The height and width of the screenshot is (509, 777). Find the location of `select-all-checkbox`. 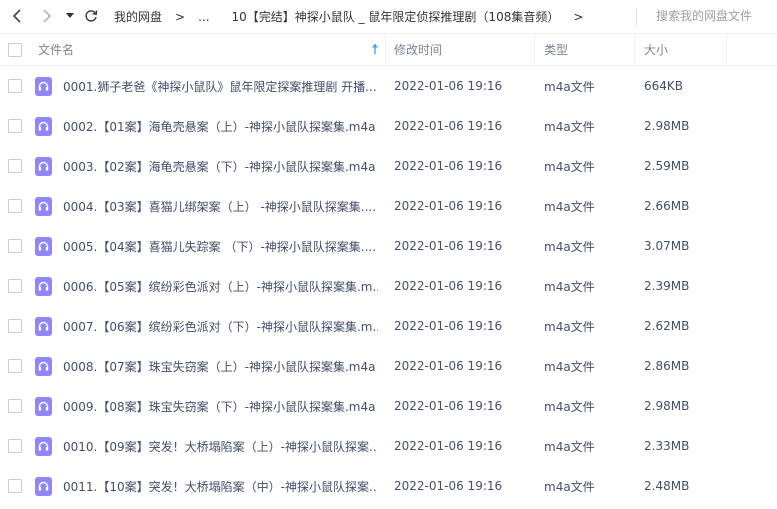

select-all-checkbox is located at coordinates (15, 49).